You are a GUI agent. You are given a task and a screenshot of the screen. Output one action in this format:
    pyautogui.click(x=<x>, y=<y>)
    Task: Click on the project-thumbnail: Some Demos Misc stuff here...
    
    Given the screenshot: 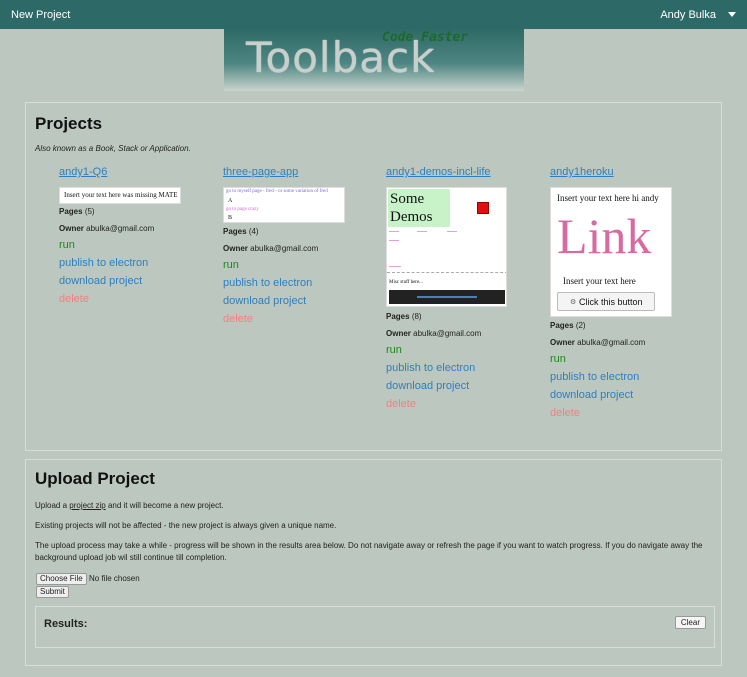 What is the action you would take?
    pyautogui.click(x=446, y=247)
    